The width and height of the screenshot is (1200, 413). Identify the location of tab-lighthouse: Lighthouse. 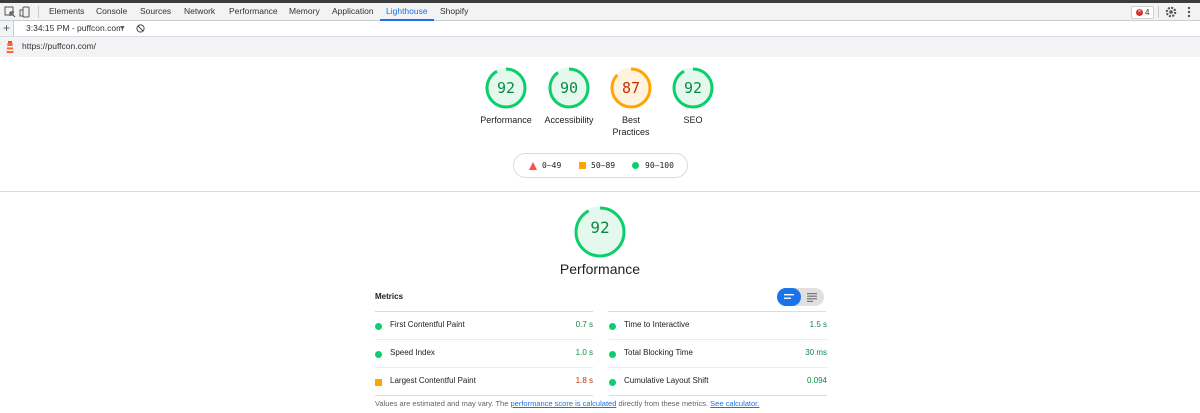
(407, 12).